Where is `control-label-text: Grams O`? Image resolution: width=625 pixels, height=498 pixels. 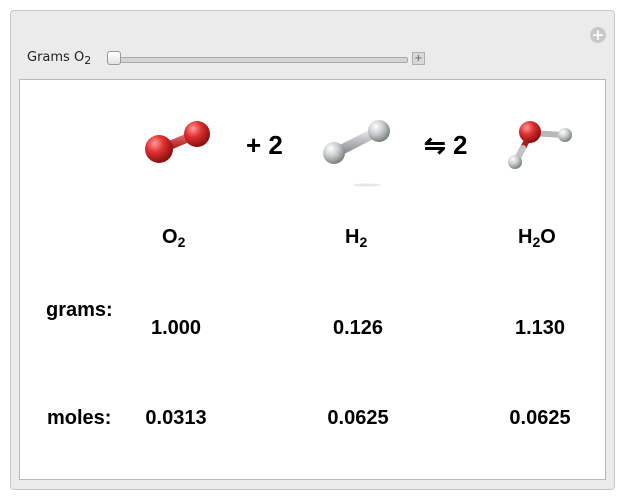 control-label-text: Grams O is located at coordinates (56, 57).